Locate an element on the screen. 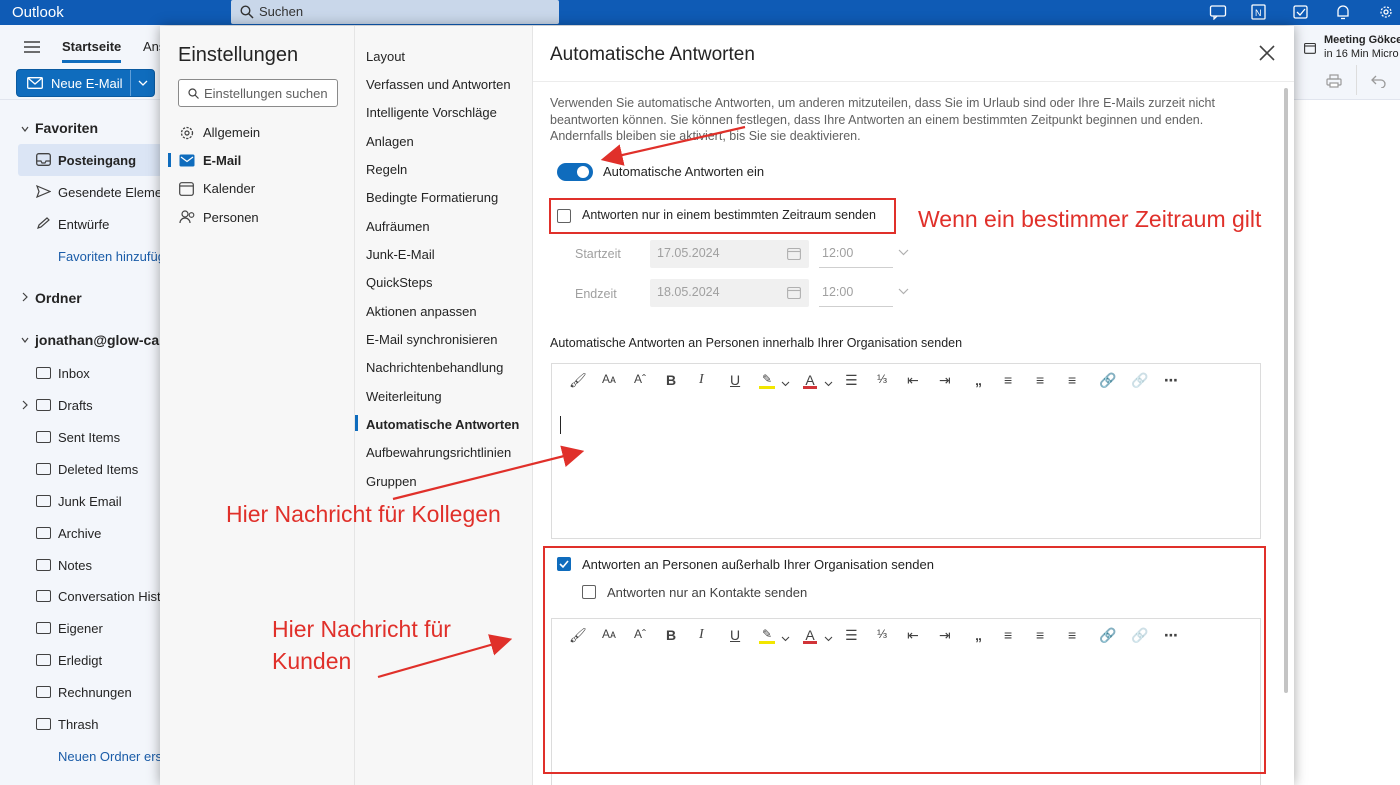 The height and width of the screenshot is (785, 1400). bullets-icon: ☰ is located at coordinates (851, 381).